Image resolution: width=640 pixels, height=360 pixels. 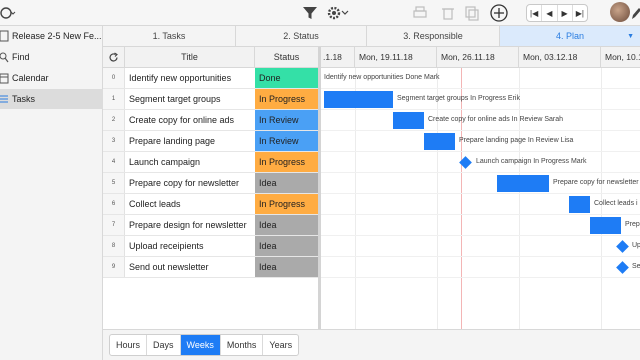 What do you see at coordinates (190, 57) in the screenshot?
I see `column-header-title: Title` at bounding box center [190, 57].